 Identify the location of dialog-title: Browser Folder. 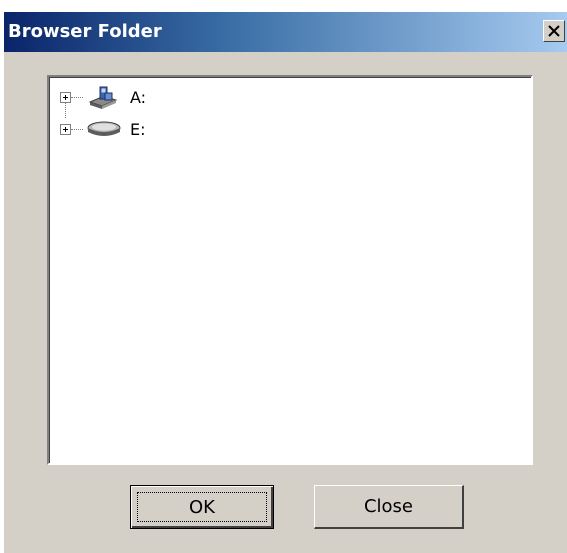
(85, 31).